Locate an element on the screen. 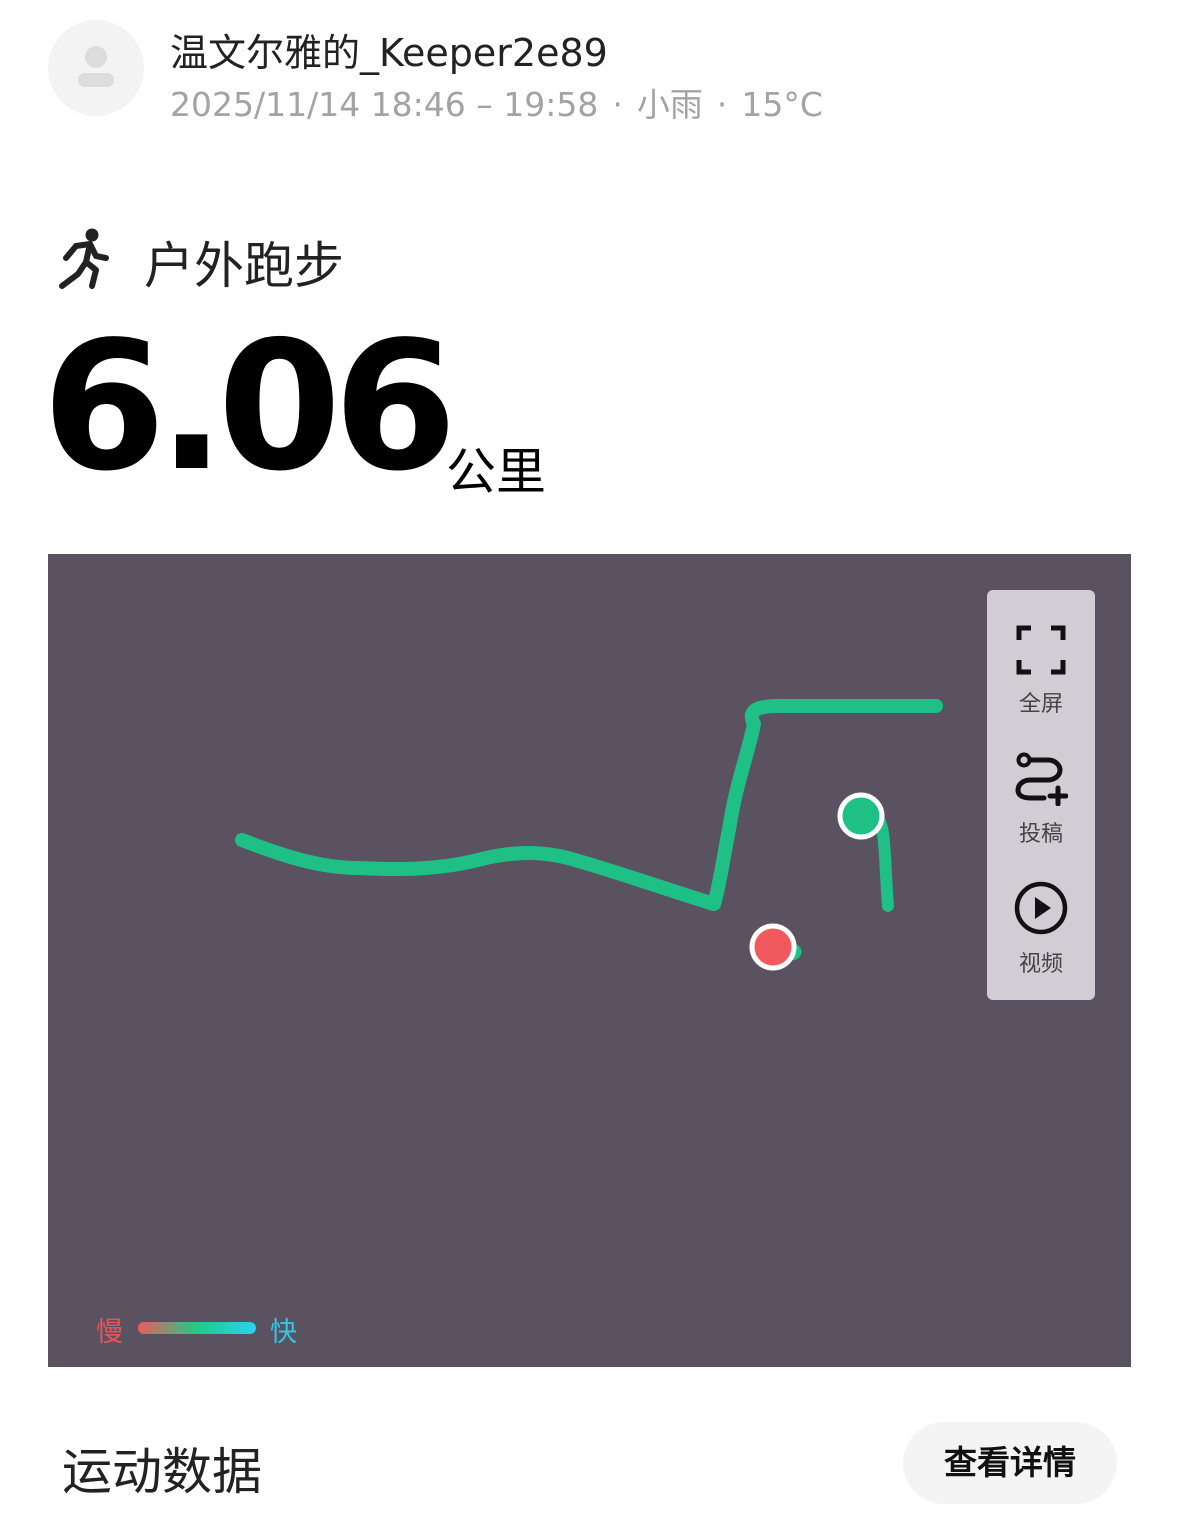  time-range: 2025/11/14 18:46 – 19:58 is located at coordinates (384, 104).